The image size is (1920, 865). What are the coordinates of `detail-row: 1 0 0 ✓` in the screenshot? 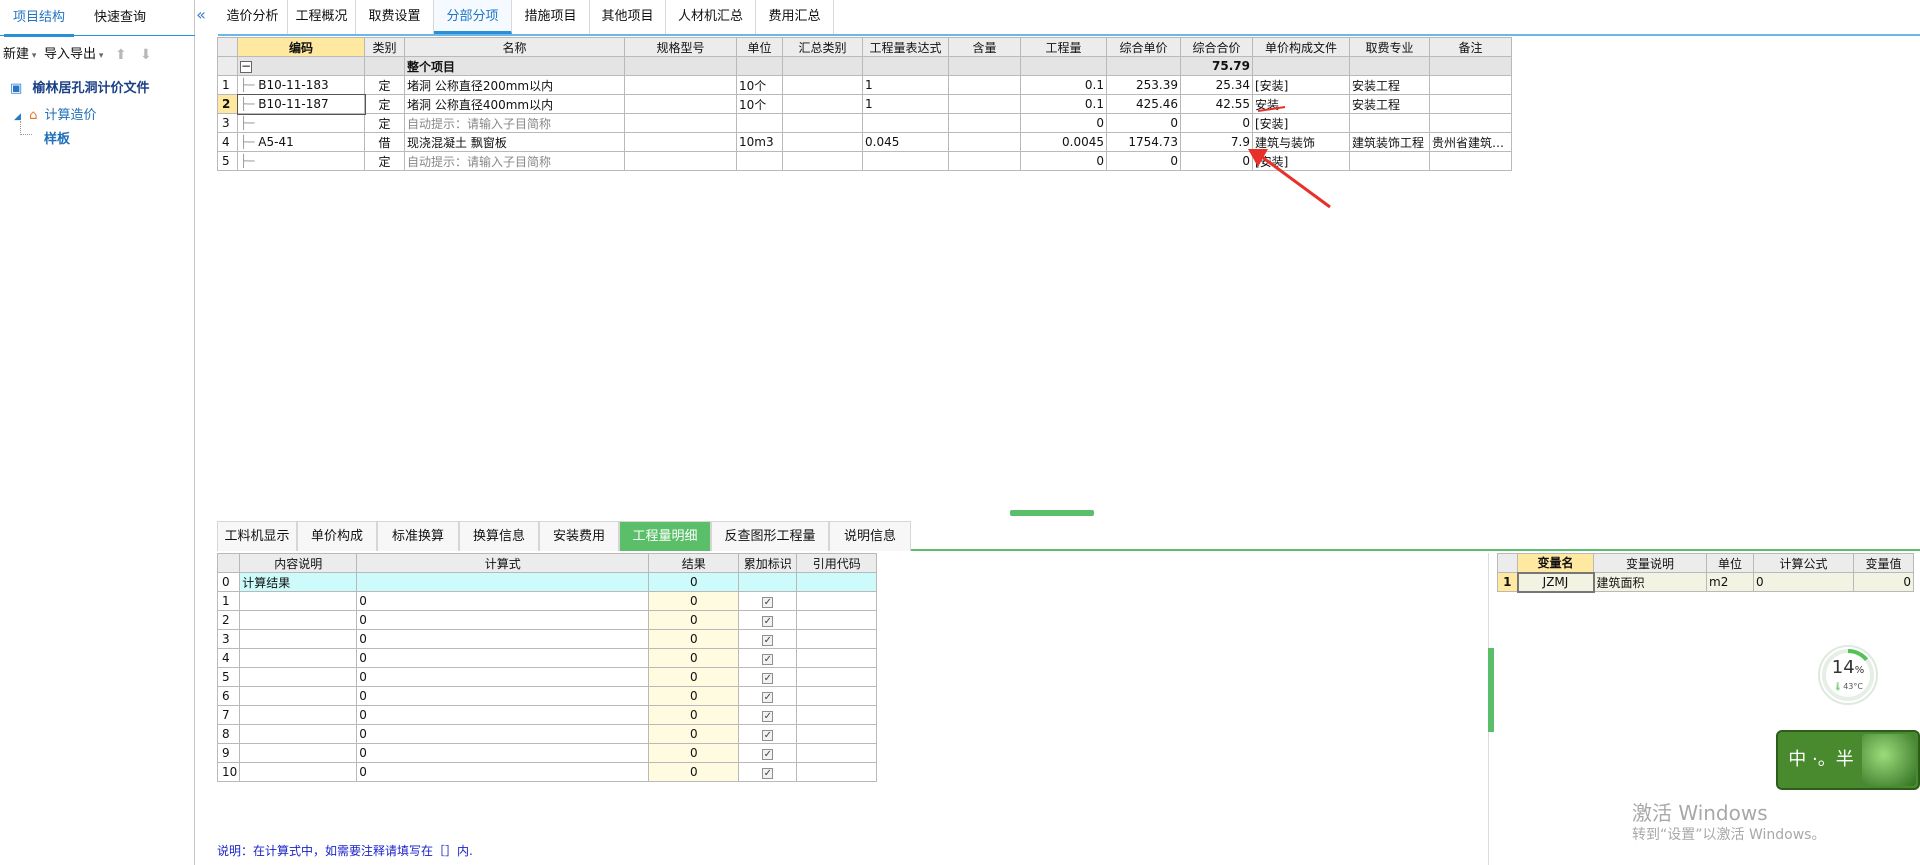 It's located at (547, 601).